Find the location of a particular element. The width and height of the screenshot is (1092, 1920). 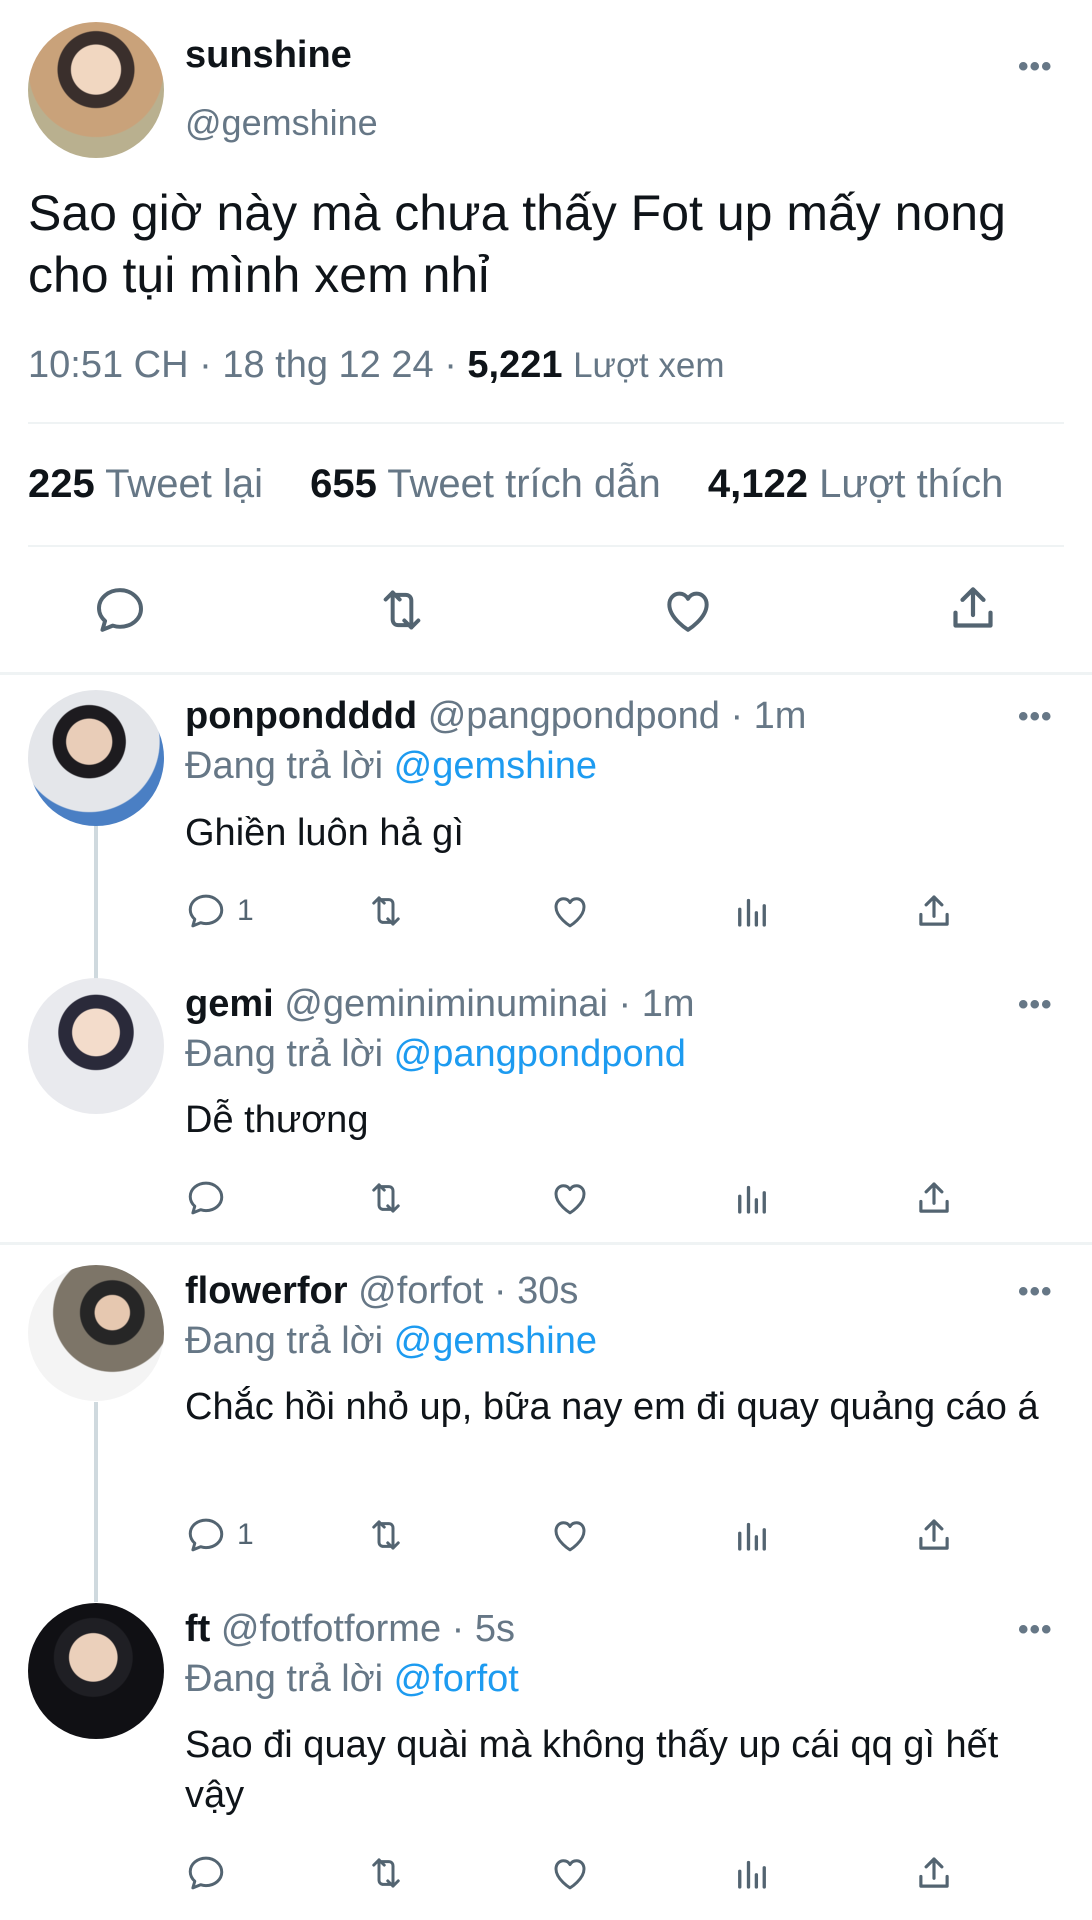

reply-author-handle: @fotfotforme is located at coordinates (331, 1629).